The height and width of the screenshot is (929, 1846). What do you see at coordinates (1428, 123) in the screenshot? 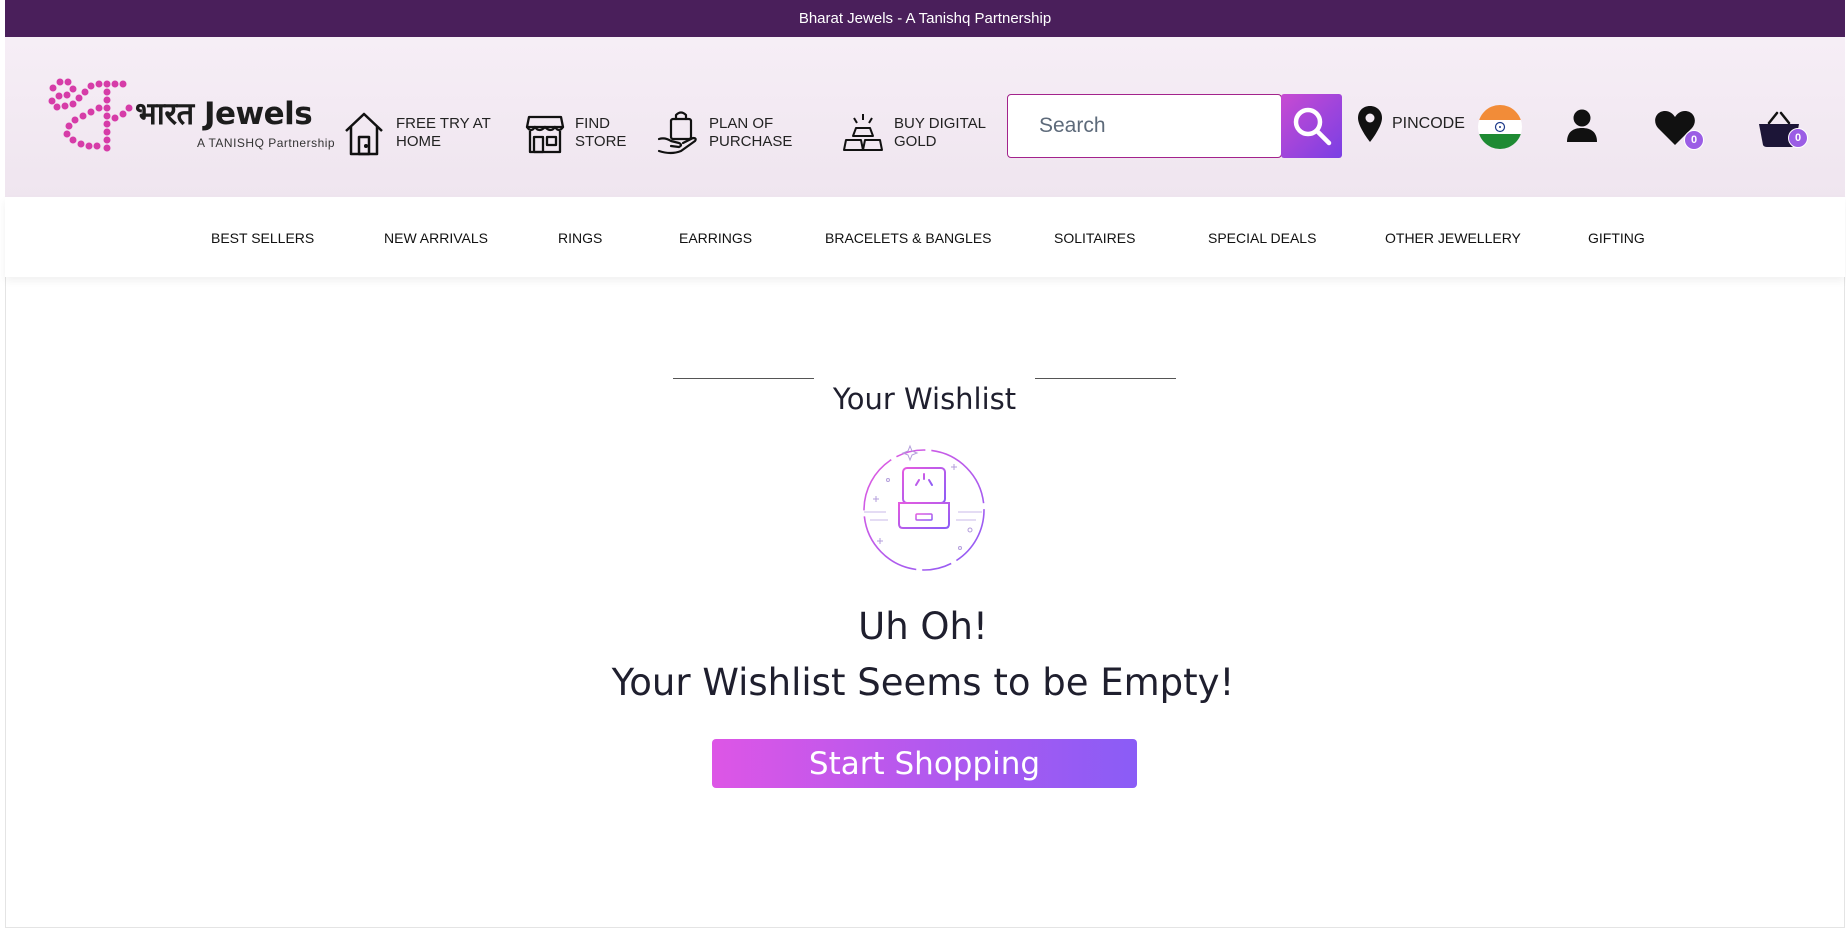
I see `pincode-label: PINCODE` at bounding box center [1428, 123].